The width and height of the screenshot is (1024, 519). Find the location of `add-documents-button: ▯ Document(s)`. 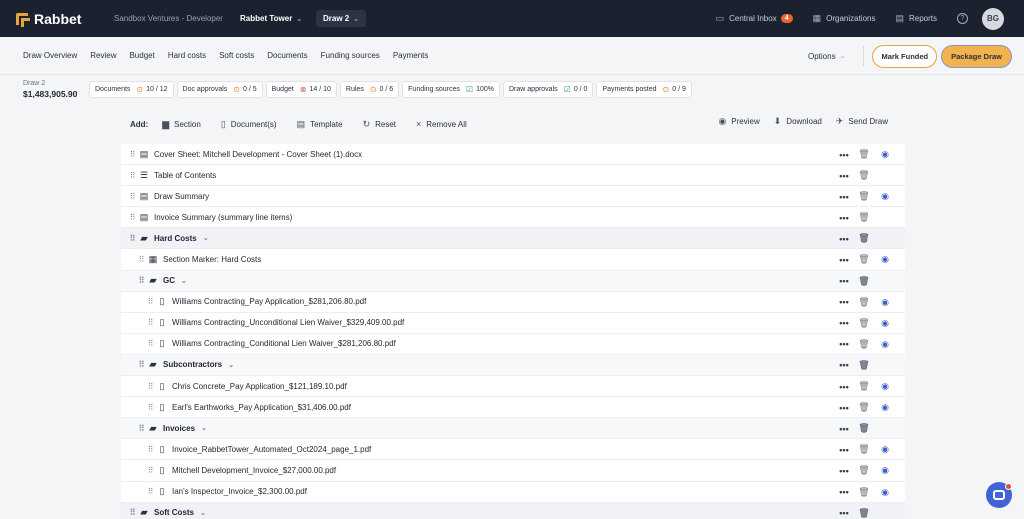

add-documents-button: ▯ Document(s) is located at coordinates (249, 124).